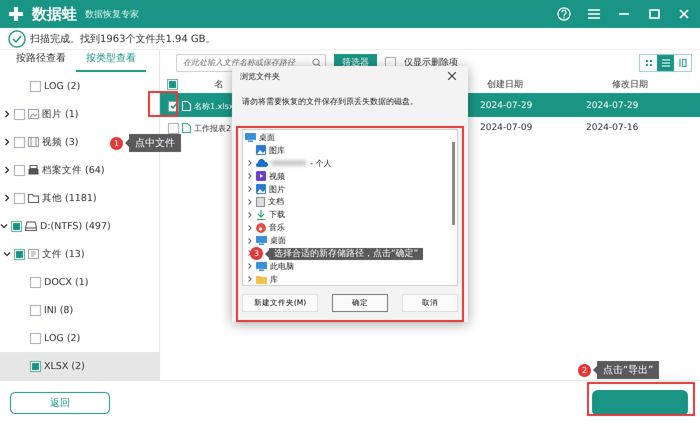 The width and height of the screenshot is (700, 424). Describe the element at coordinates (628, 370) in the screenshot. I see `callout-tooltip: 点击“导出”` at that location.